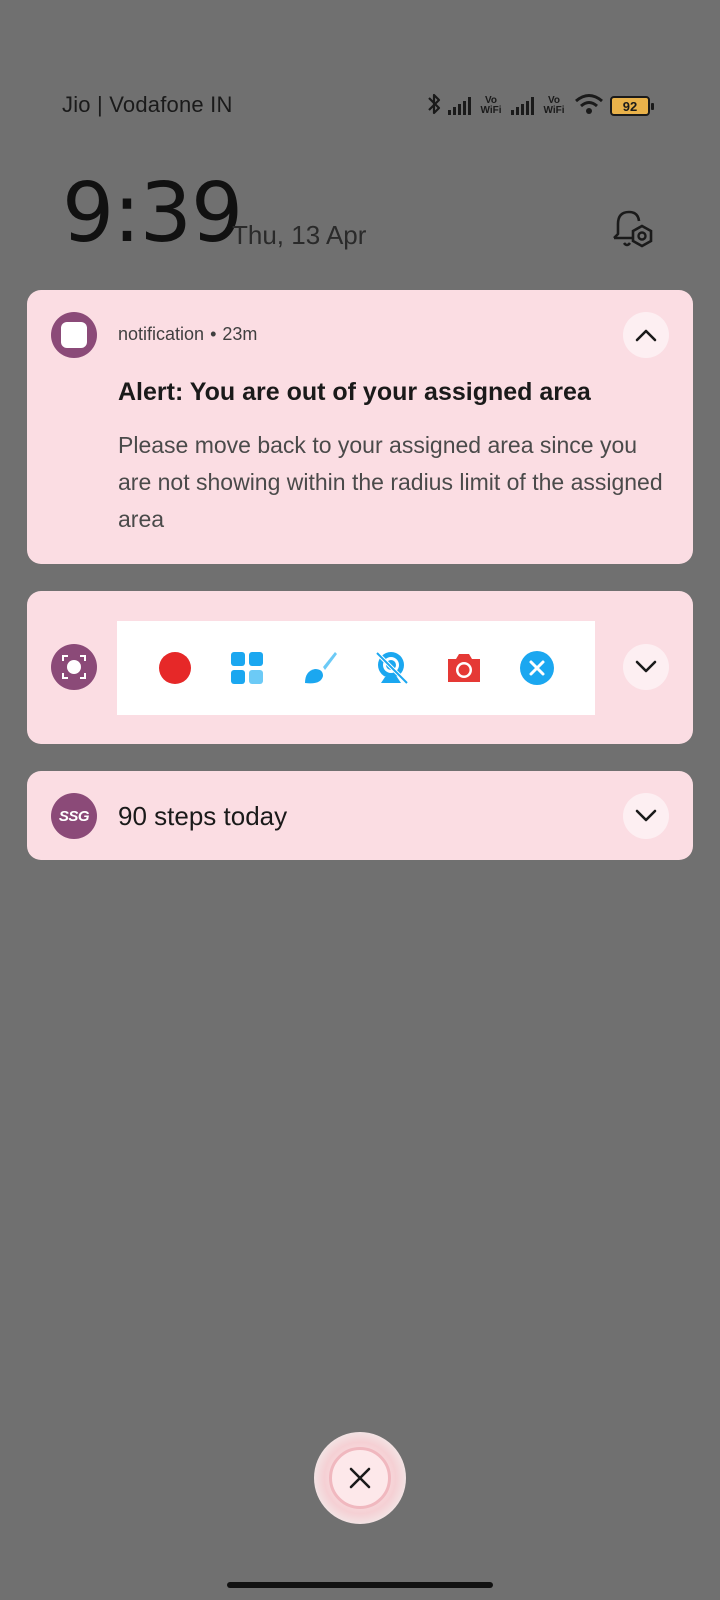  What do you see at coordinates (434, 106) in the screenshot?
I see `bluetooth-icon` at bounding box center [434, 106].